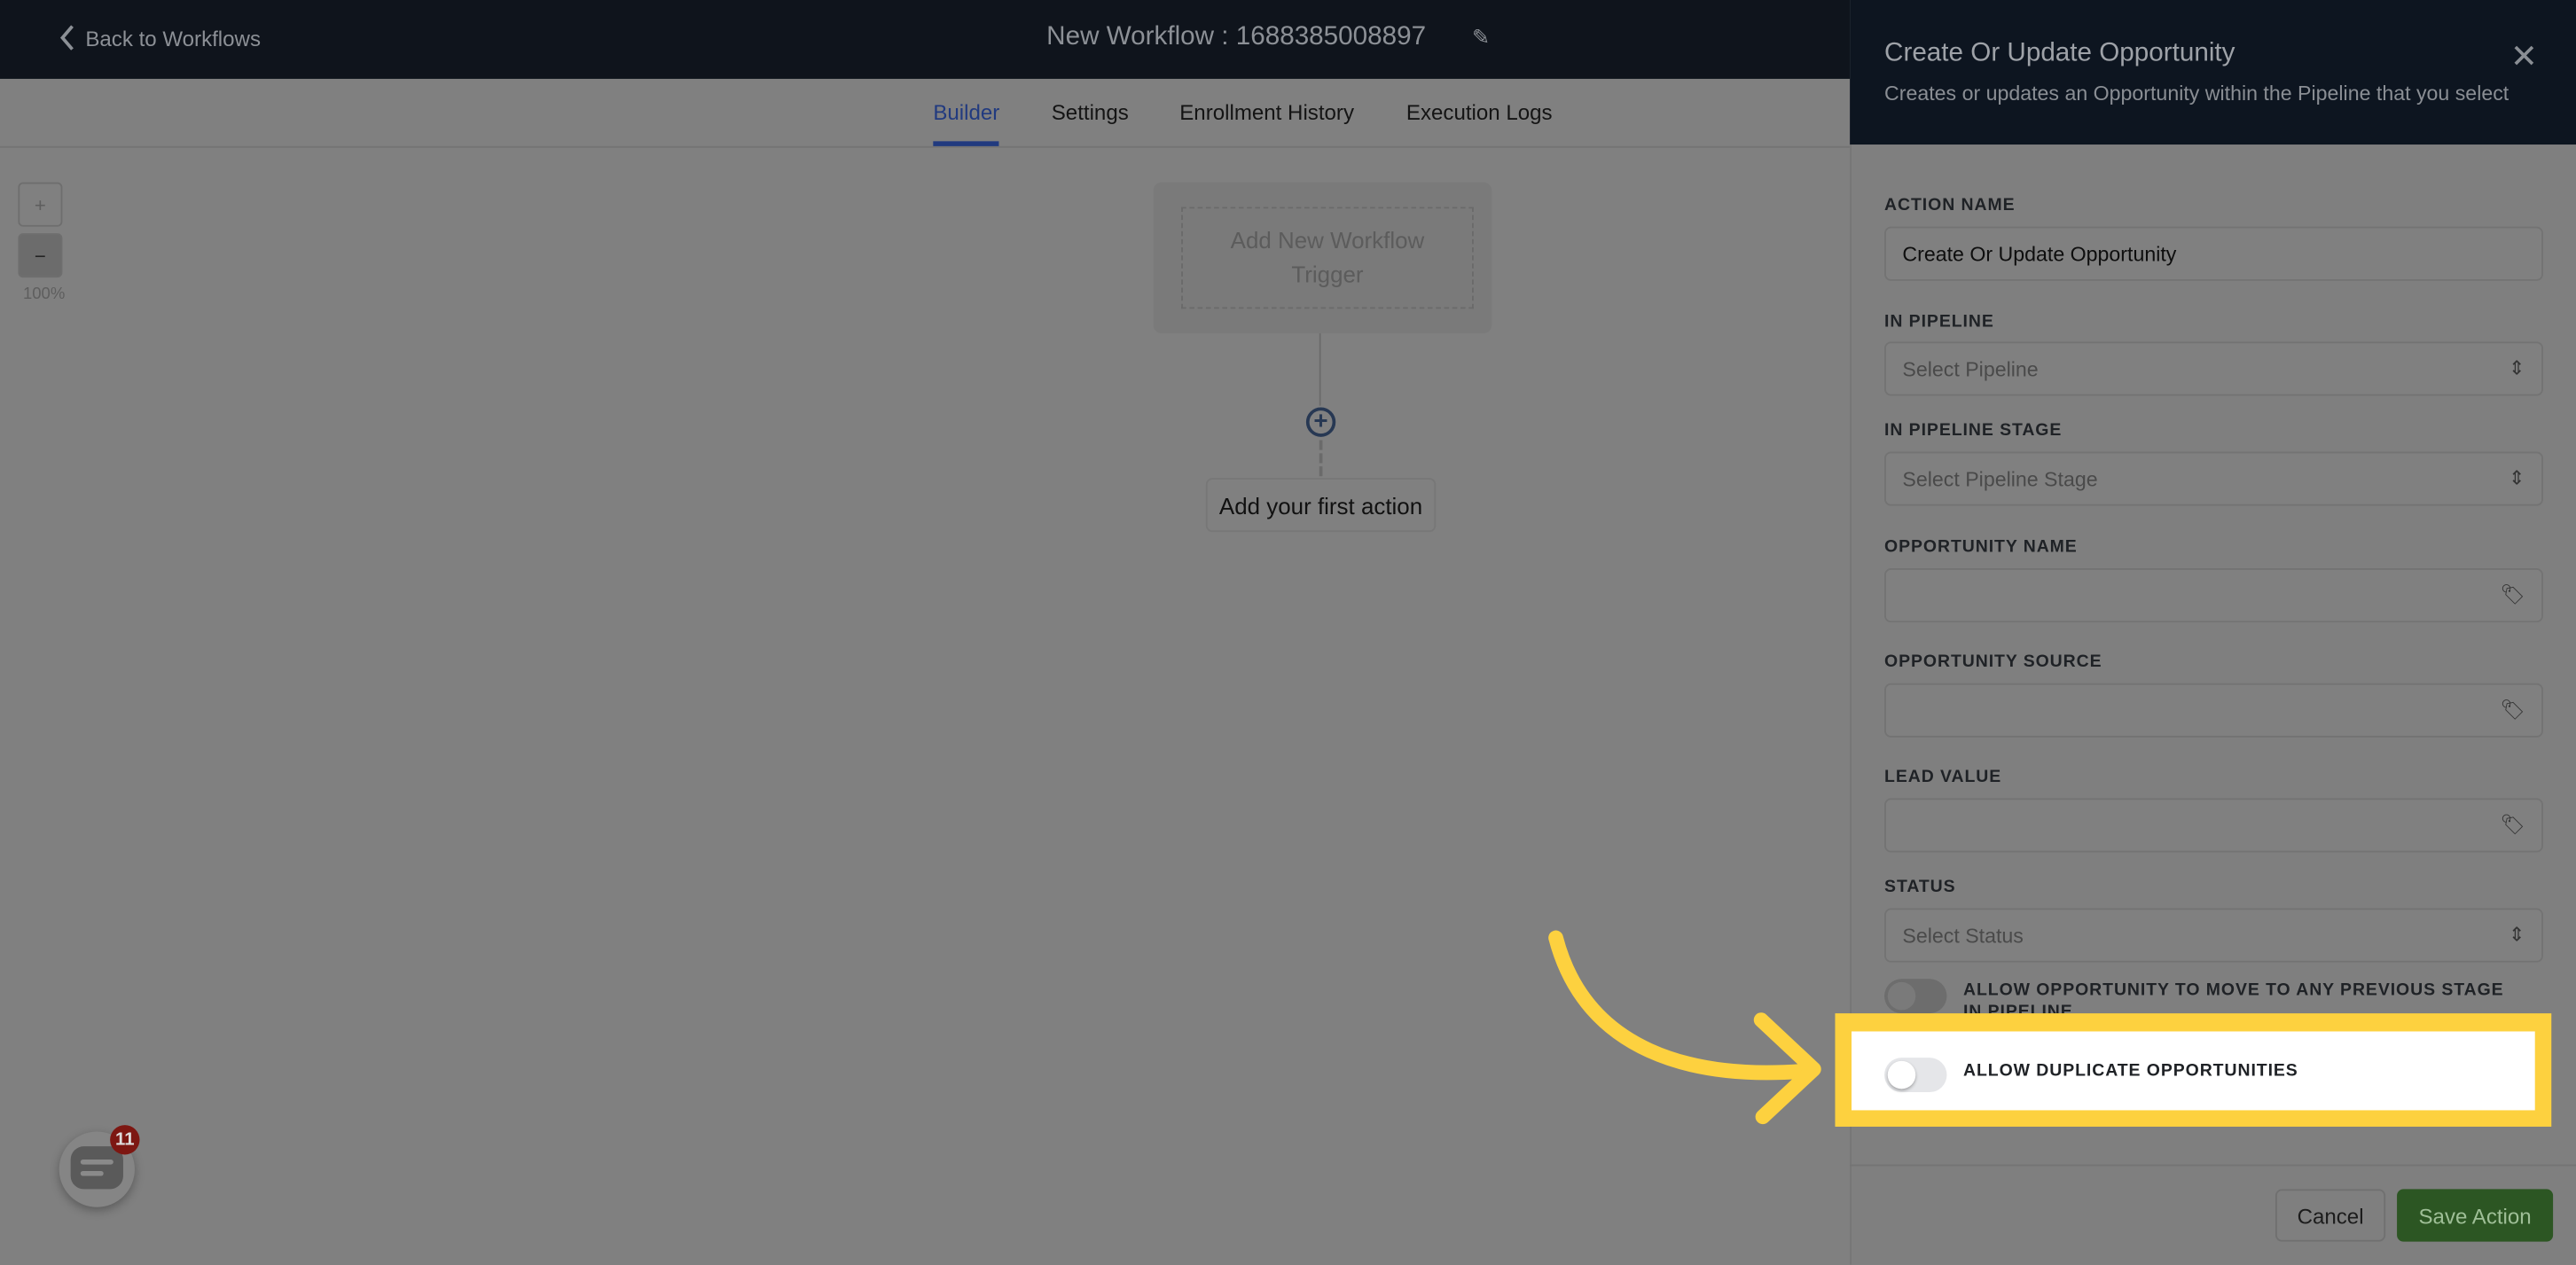 The image size is (2576, 1265). Describe the element at coordinates (2213, 72) in the screenshot. I see `panel-header` at that location.